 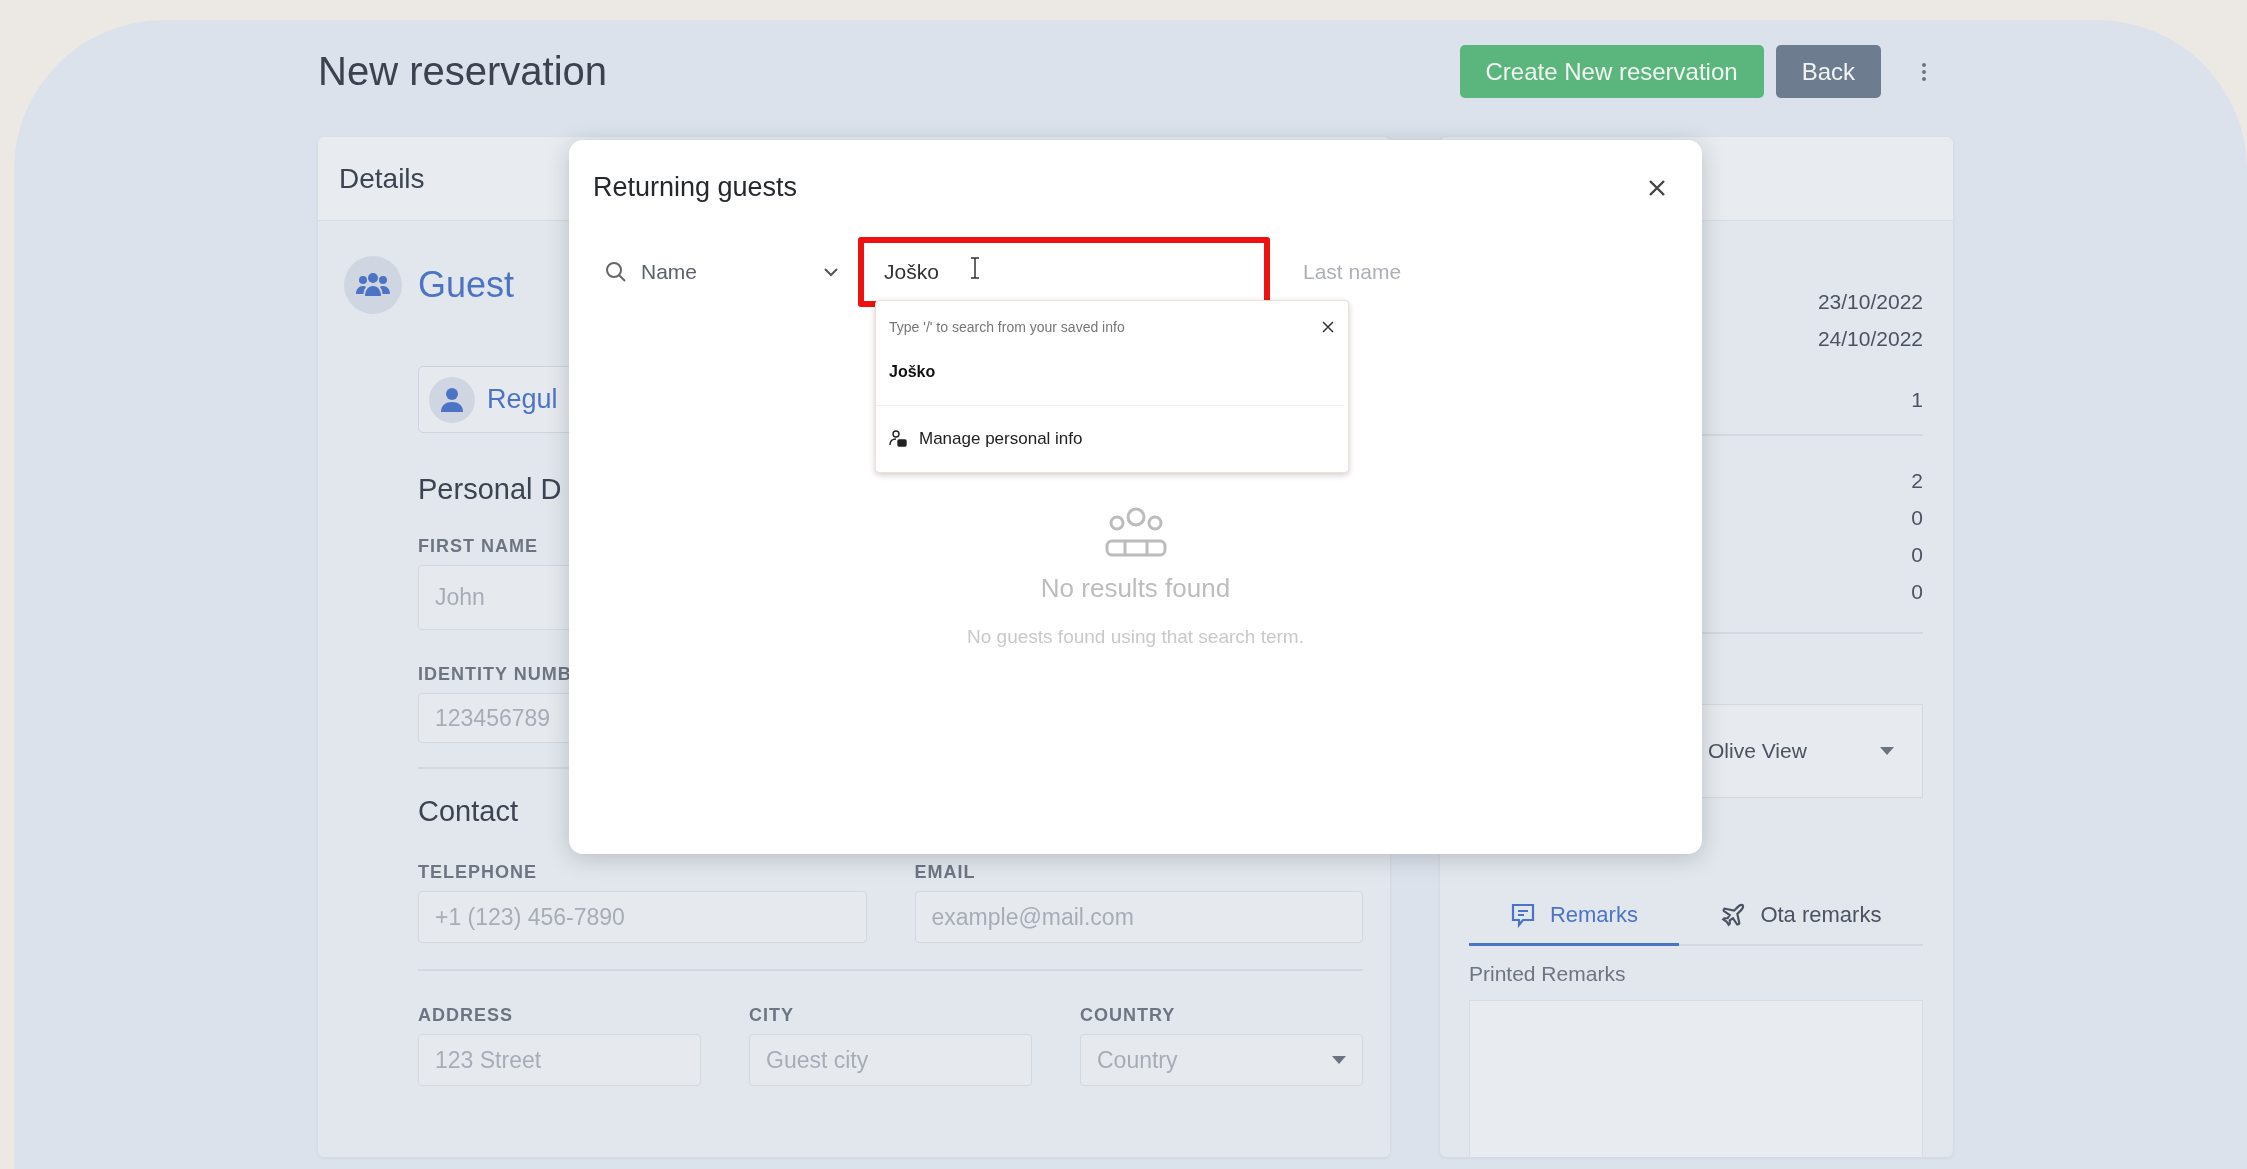 I want to click on dialog-title: Returning guests, so click(x=695, y=187).